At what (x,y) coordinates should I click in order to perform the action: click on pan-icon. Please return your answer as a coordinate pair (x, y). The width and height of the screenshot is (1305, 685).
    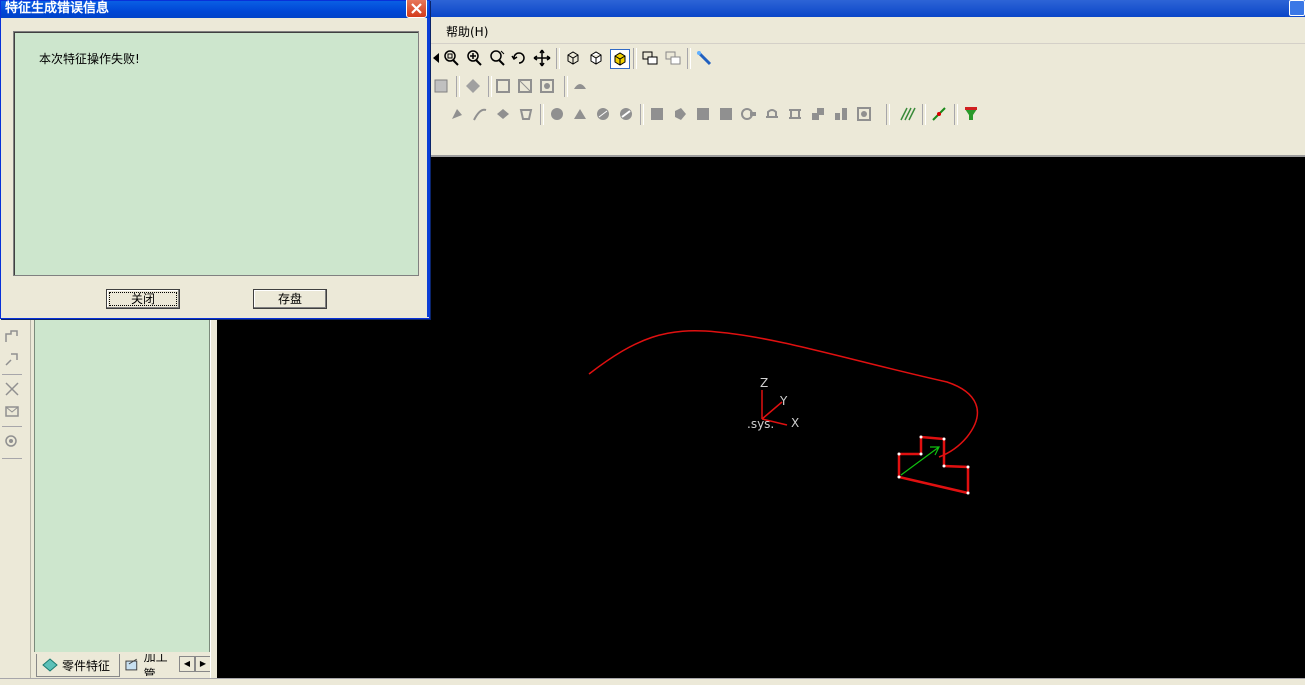
    Looking at the image, I should click on (542, 58).